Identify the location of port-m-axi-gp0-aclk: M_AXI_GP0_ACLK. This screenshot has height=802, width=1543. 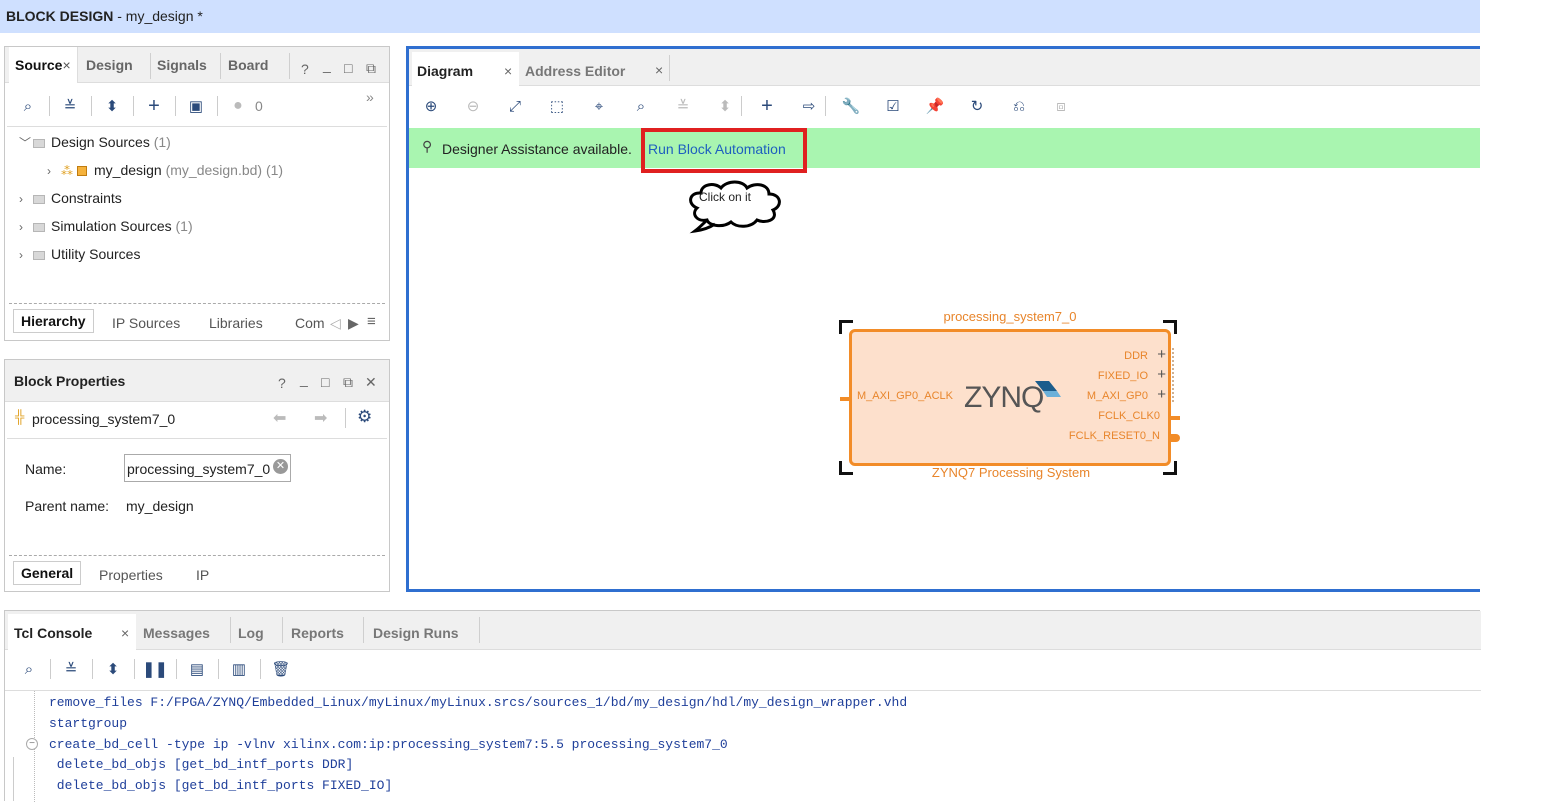
(905, 396).